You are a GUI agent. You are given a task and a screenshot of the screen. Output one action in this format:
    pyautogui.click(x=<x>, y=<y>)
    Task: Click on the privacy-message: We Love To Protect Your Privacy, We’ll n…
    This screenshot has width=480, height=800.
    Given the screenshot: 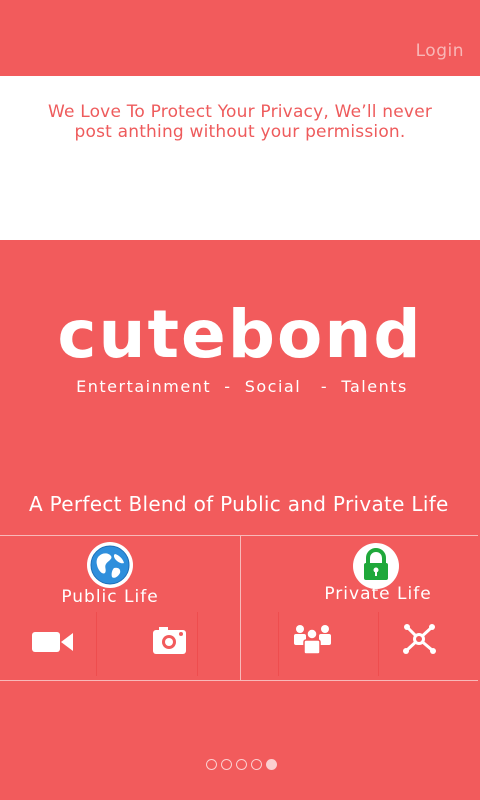 What is the action you would take?
    pyautogui.click(x=240, y=122)
    